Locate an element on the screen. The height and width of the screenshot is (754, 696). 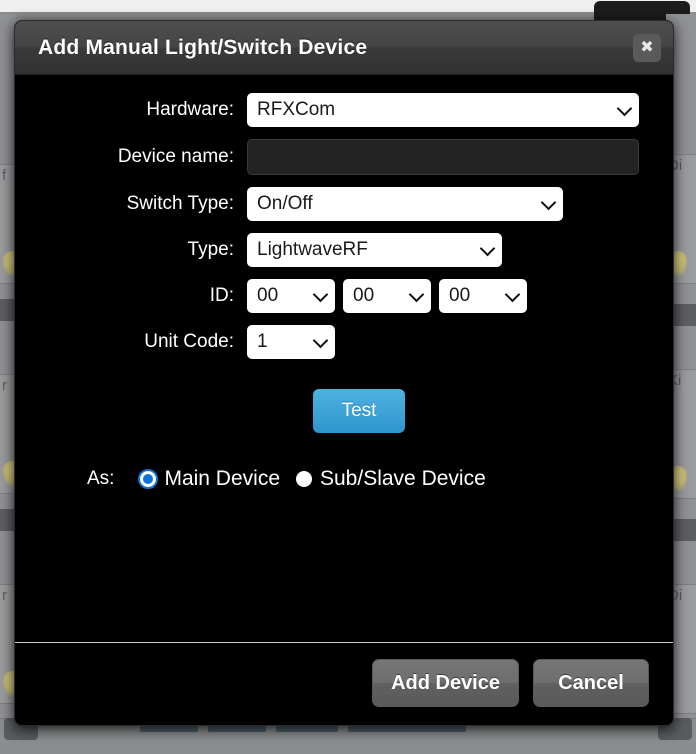
row-device-name: Device name: is located at coordinates (344, 157).